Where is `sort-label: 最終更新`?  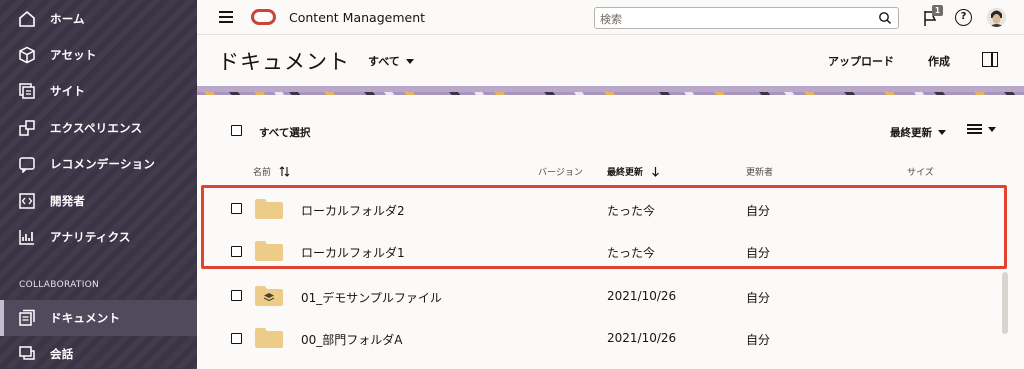
sort-label: 最終更新 is located at coordinates (911, 133).